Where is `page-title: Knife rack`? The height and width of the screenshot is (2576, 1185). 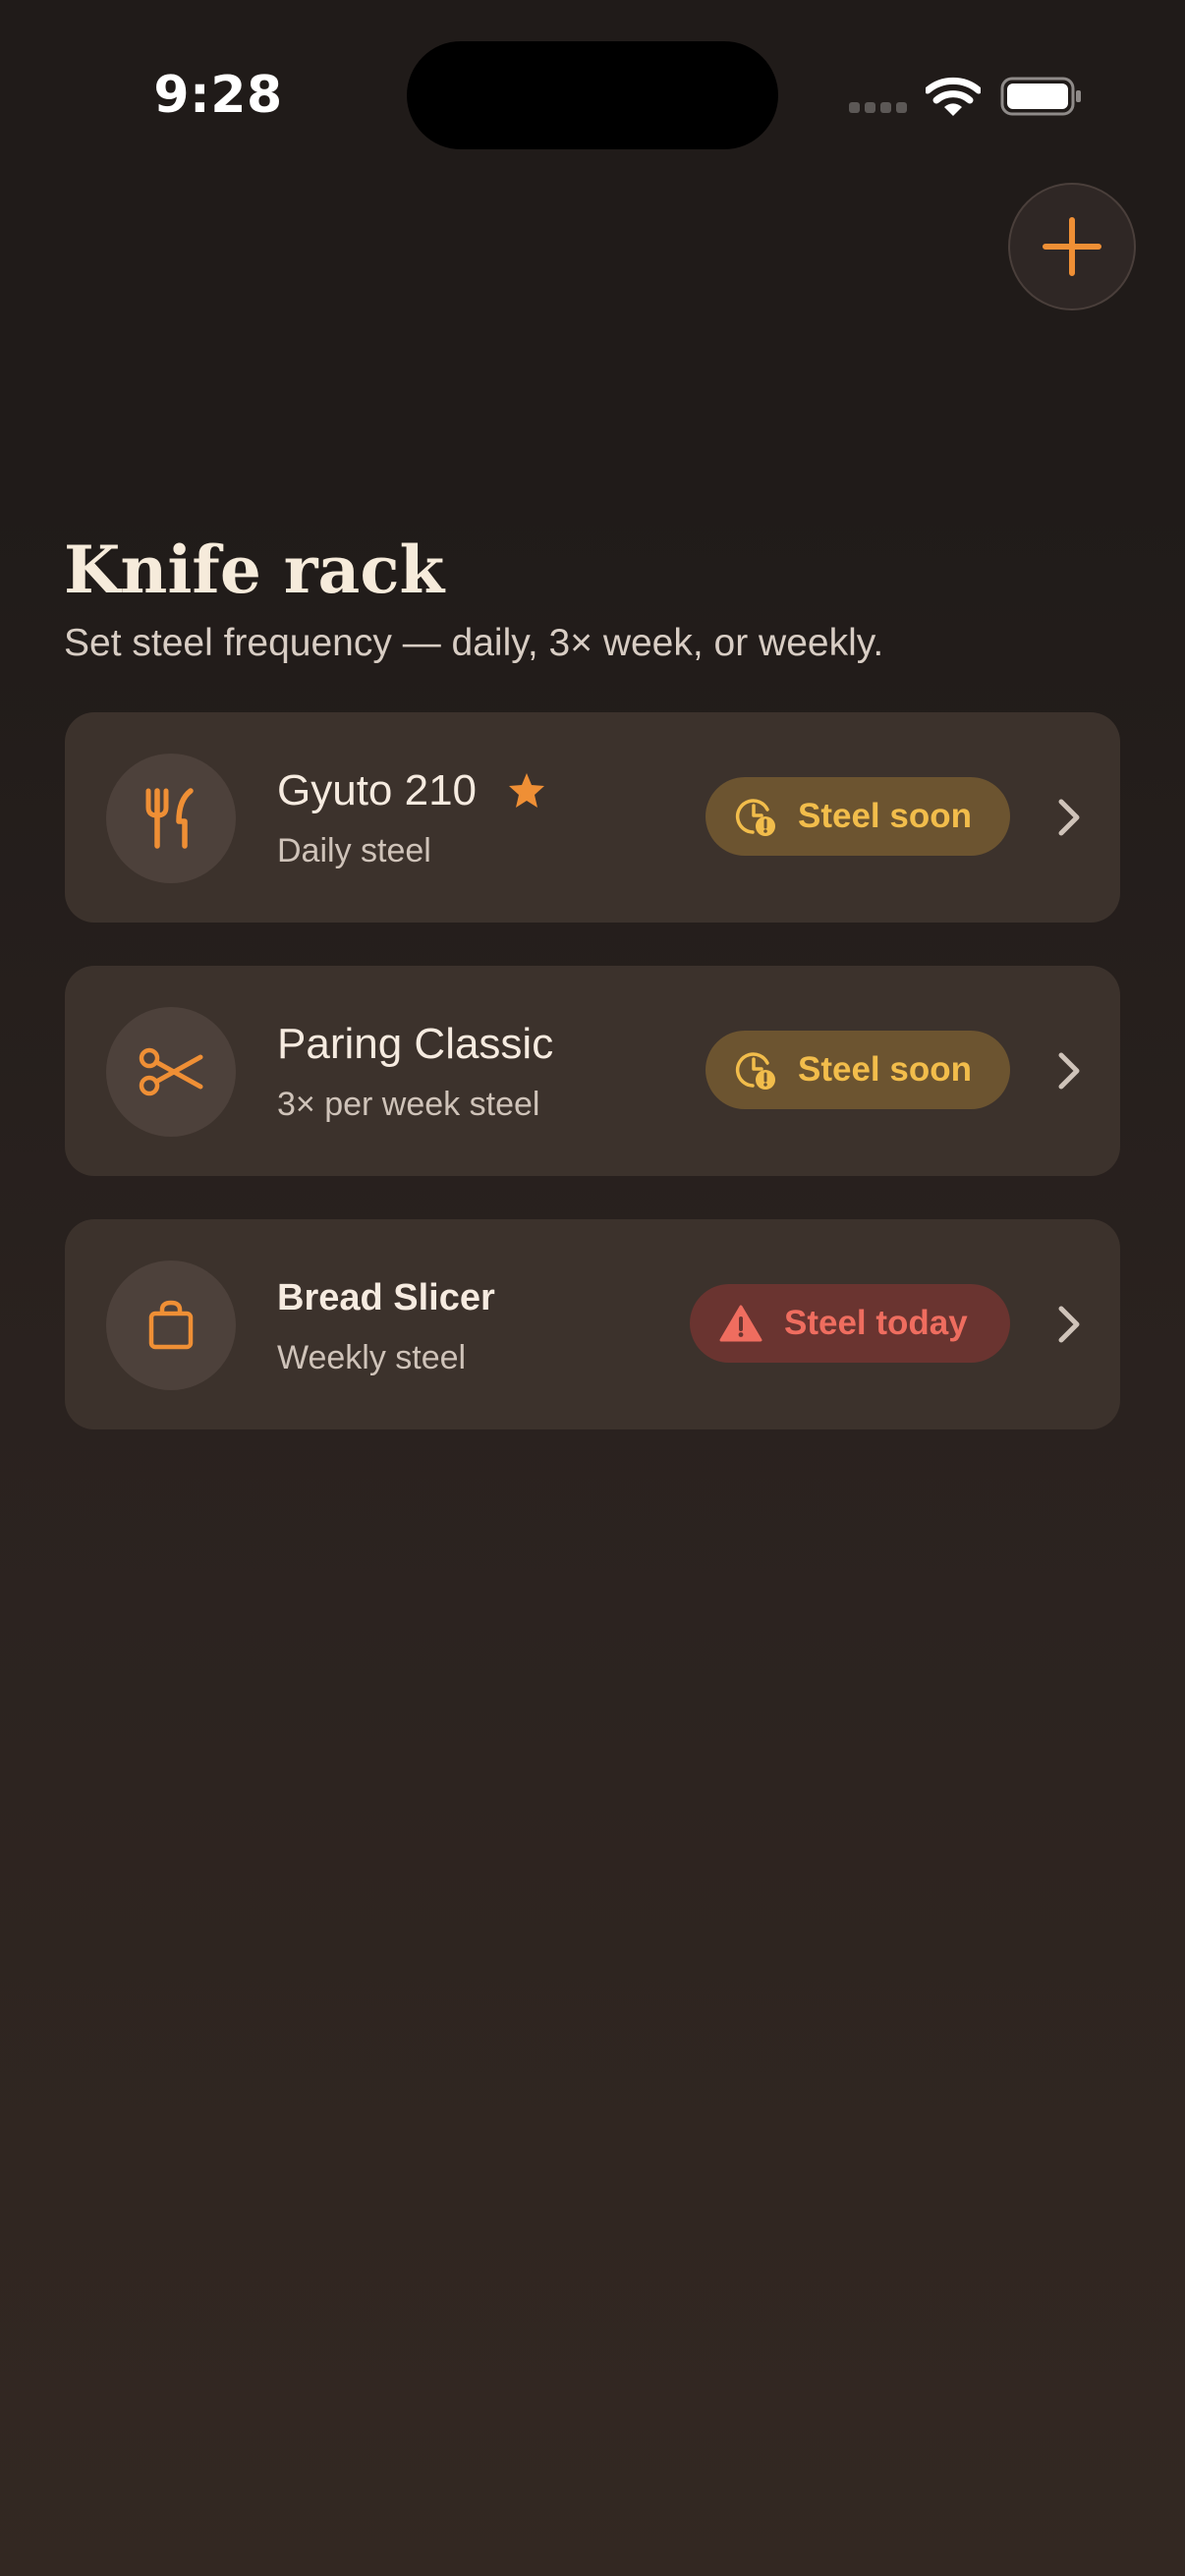
page-title: Knife rack is located at coordinates (255, 570).